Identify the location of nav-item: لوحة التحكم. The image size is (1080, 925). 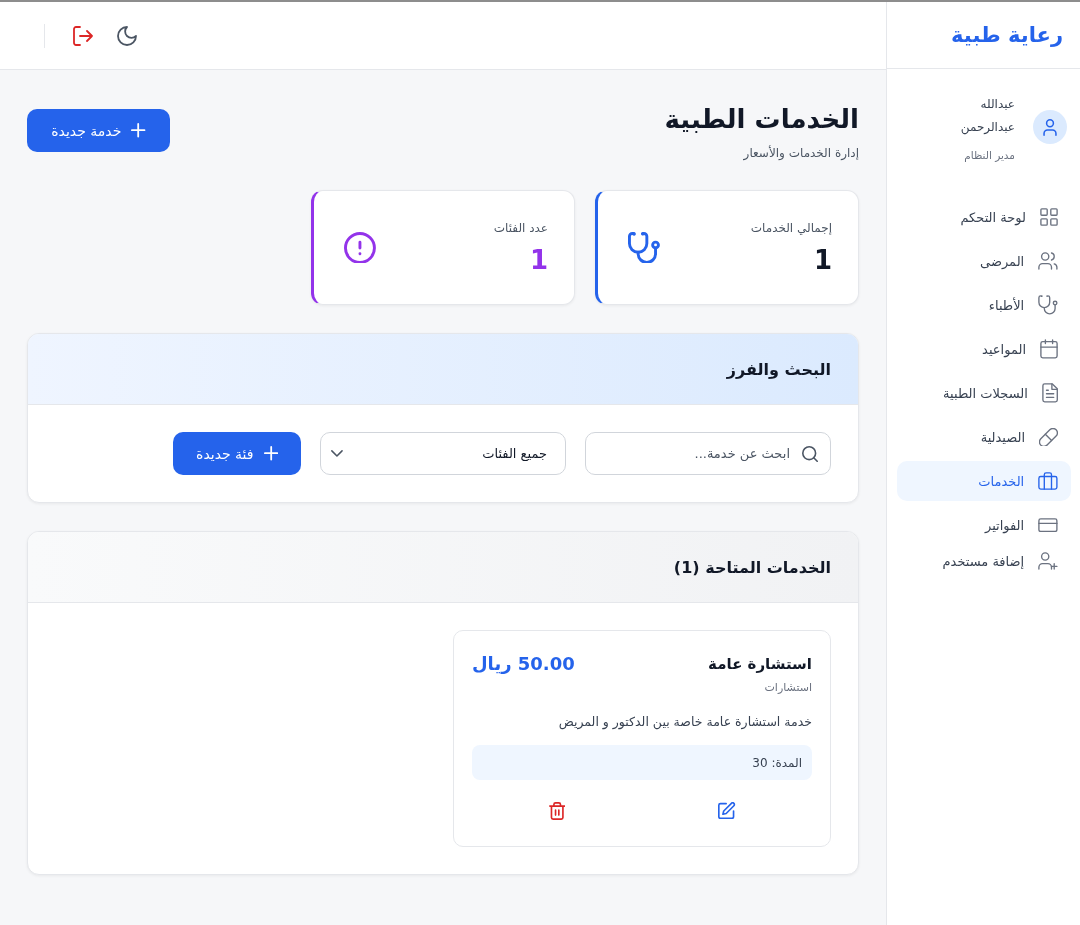
(984, 217).